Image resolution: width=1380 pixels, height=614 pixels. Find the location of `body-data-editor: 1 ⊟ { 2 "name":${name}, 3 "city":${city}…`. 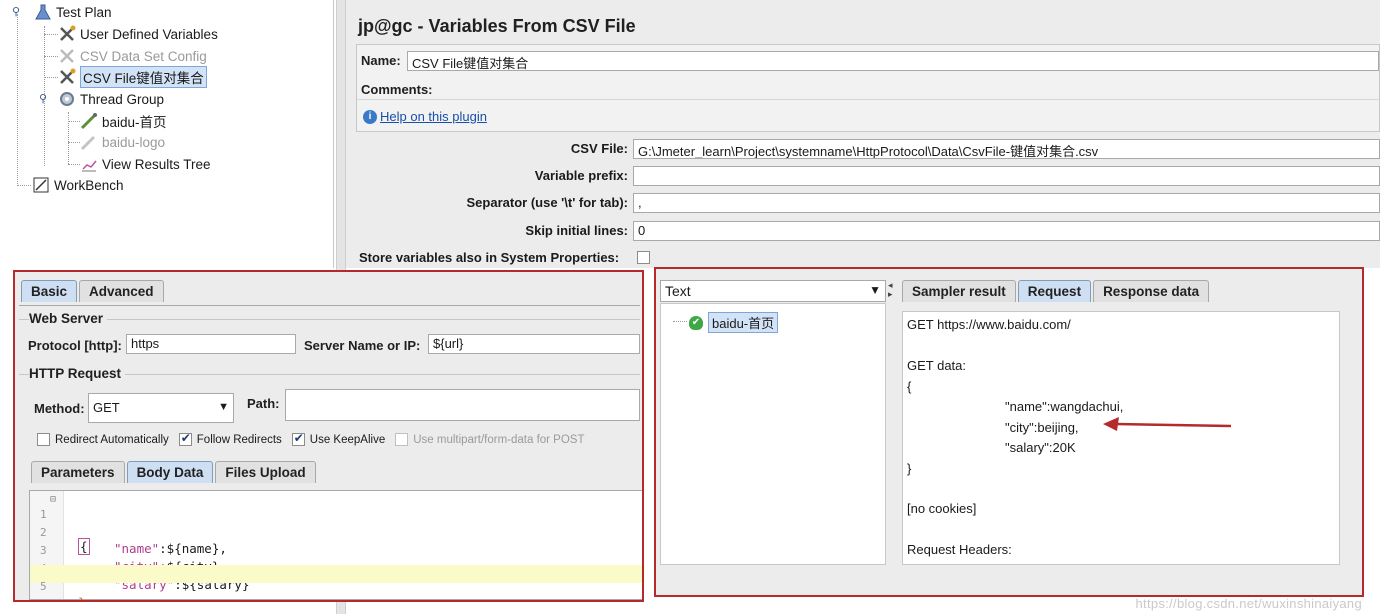

body-data-editor: 1 ⊟ { 2 "name":${name}, 3 "city":${city}… is located at coordinates (335, 545).